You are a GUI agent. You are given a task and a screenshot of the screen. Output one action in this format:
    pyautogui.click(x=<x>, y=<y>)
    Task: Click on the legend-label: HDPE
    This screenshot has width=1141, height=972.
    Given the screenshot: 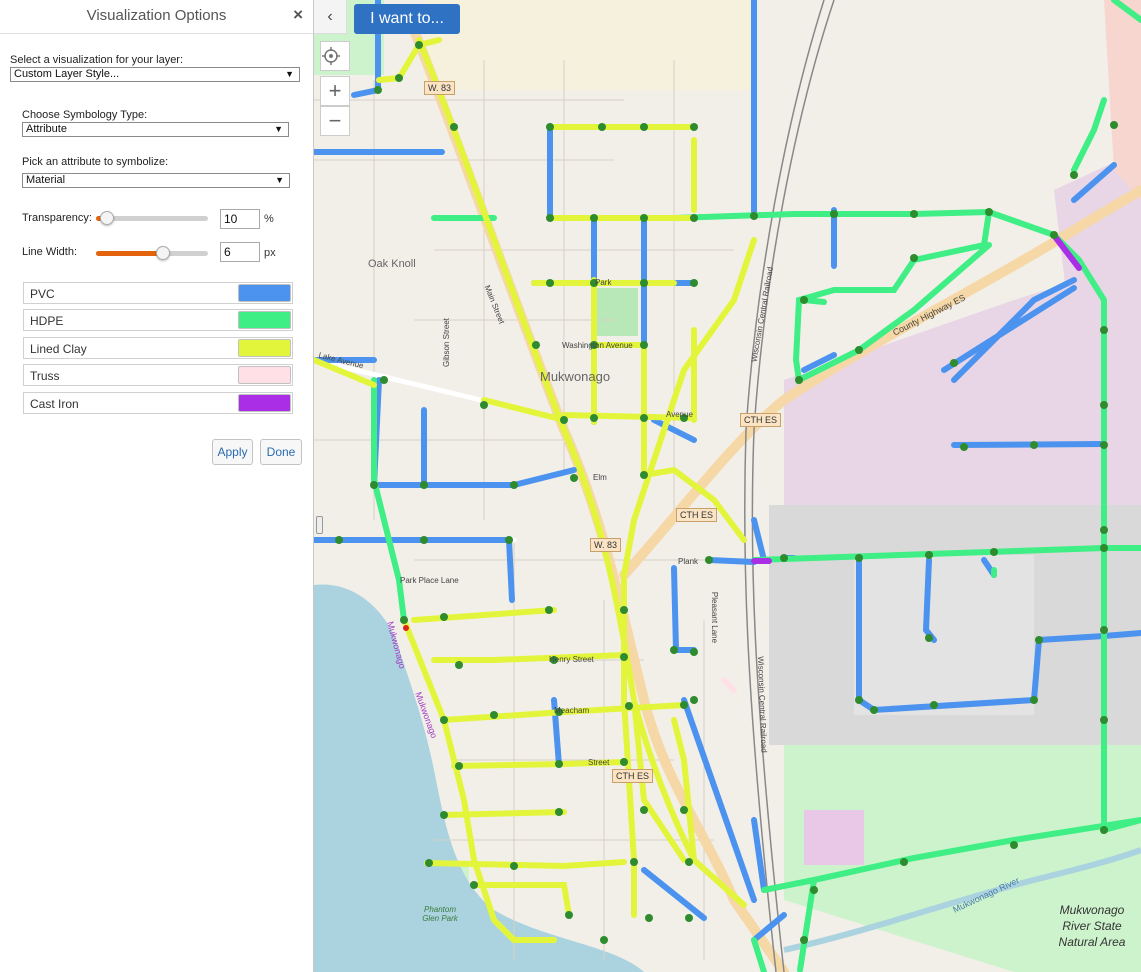 What is the action you would take?
    pyautogui.click(x=47, y=321)
    